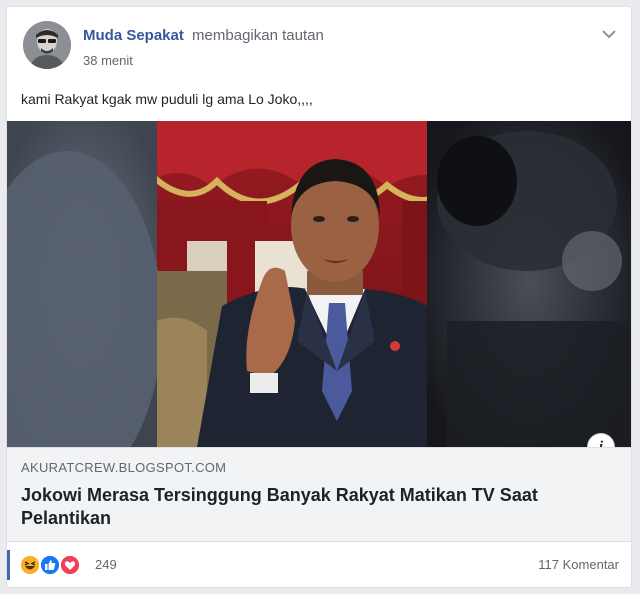 Image resolution: width=640 pixels, height=594 pixels. Describe the element at coordinates (124, 467) in the screenshot. I see `link-domain: AKURATCREW.BLOGSPOT.COM` at that location.